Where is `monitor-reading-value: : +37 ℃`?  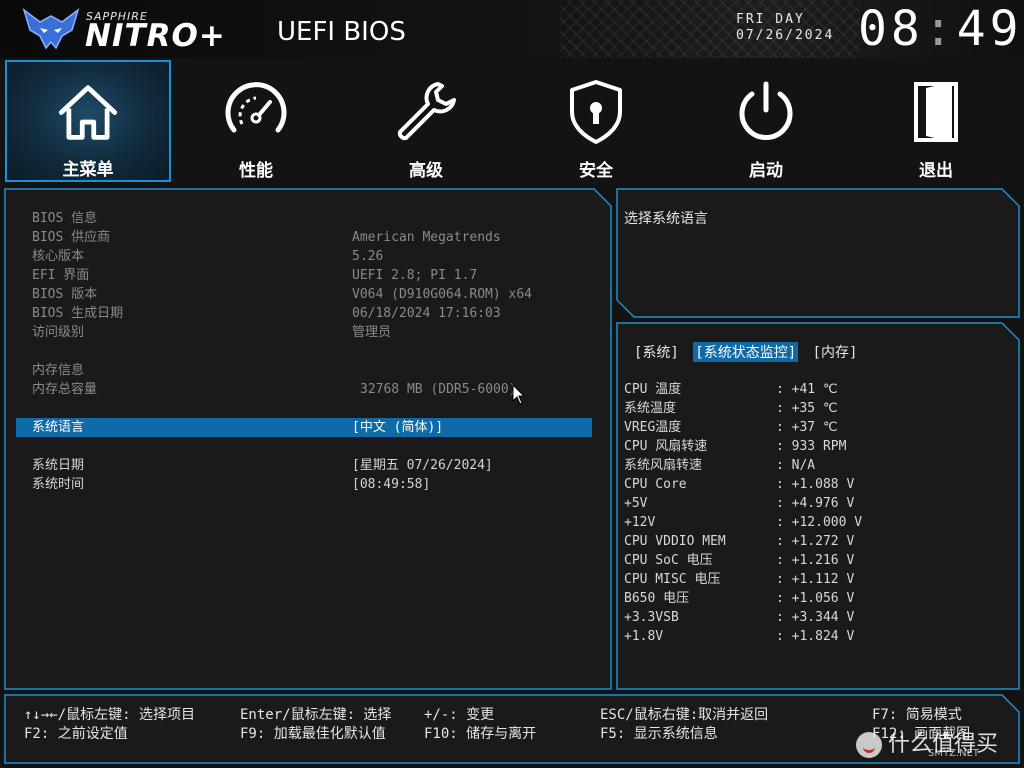 monitor-reading-value: : +37 ℃ is located at coordinates (807, 427).